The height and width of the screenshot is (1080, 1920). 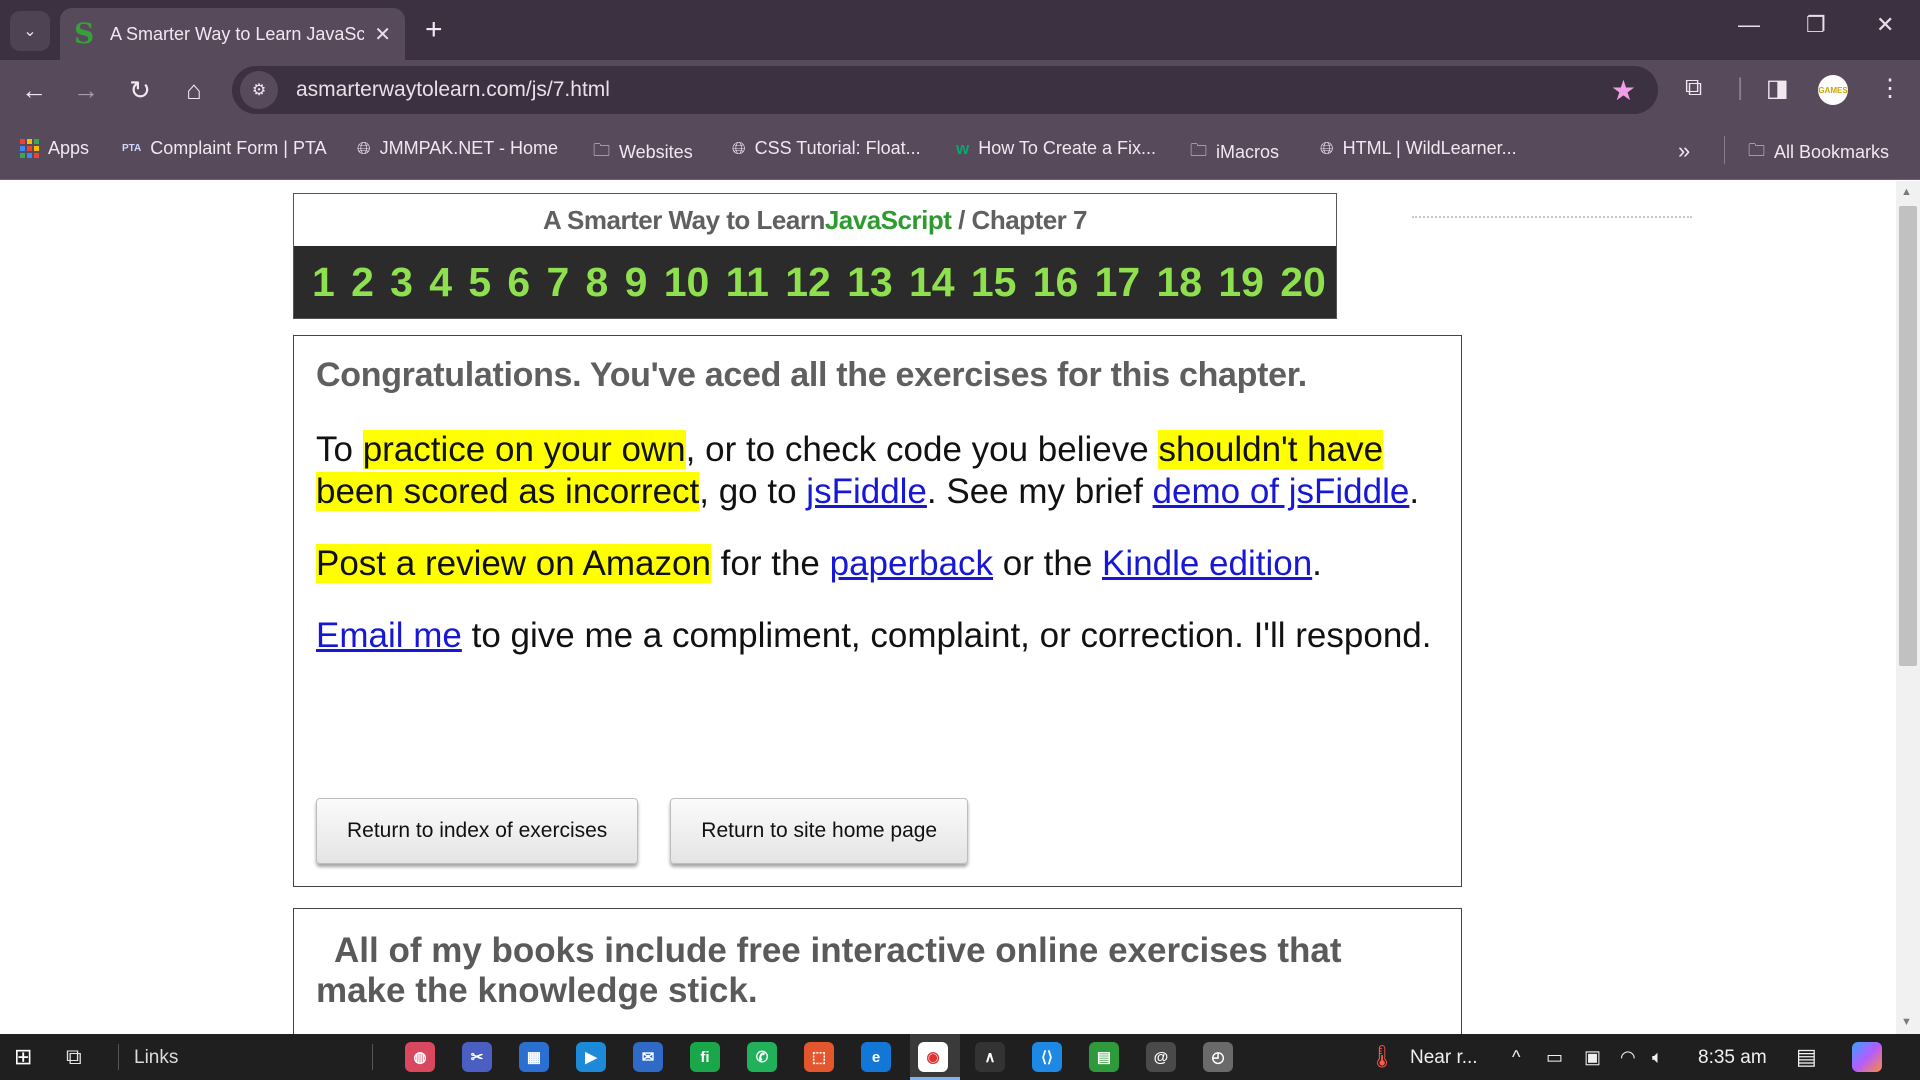 I want to click on bookmark-complaint-form: PTA Complaint Form | PTA, so click(x=224, y=148).